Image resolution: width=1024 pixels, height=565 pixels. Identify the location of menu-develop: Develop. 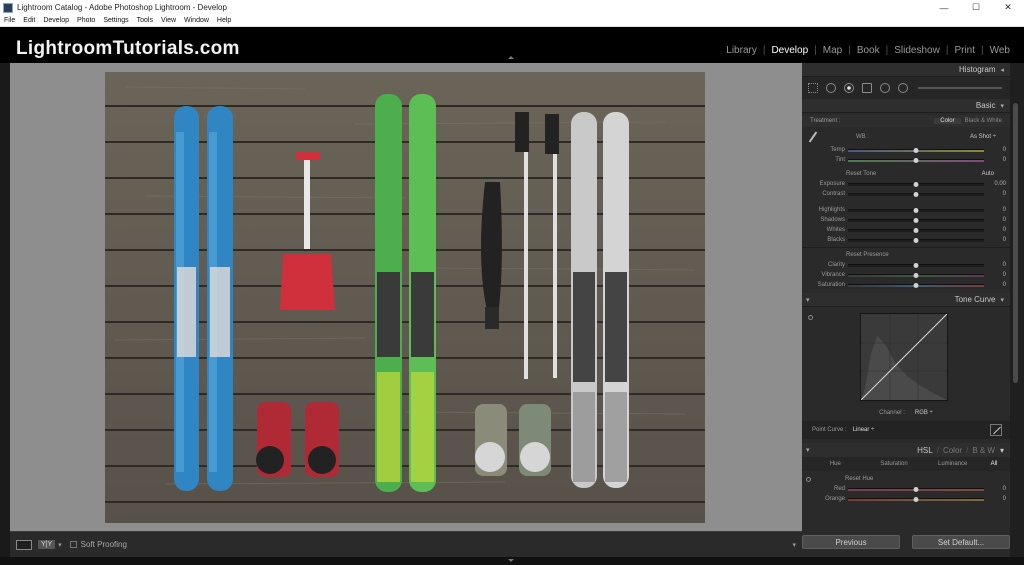
(56, 20).